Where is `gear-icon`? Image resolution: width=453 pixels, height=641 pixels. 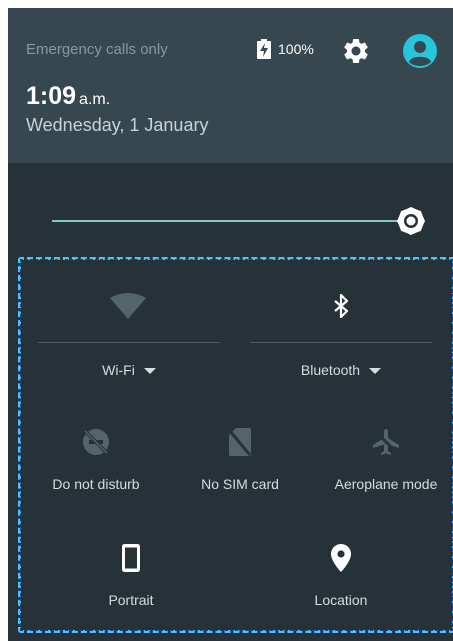
gear-icon is located at coordinates (356, 51).